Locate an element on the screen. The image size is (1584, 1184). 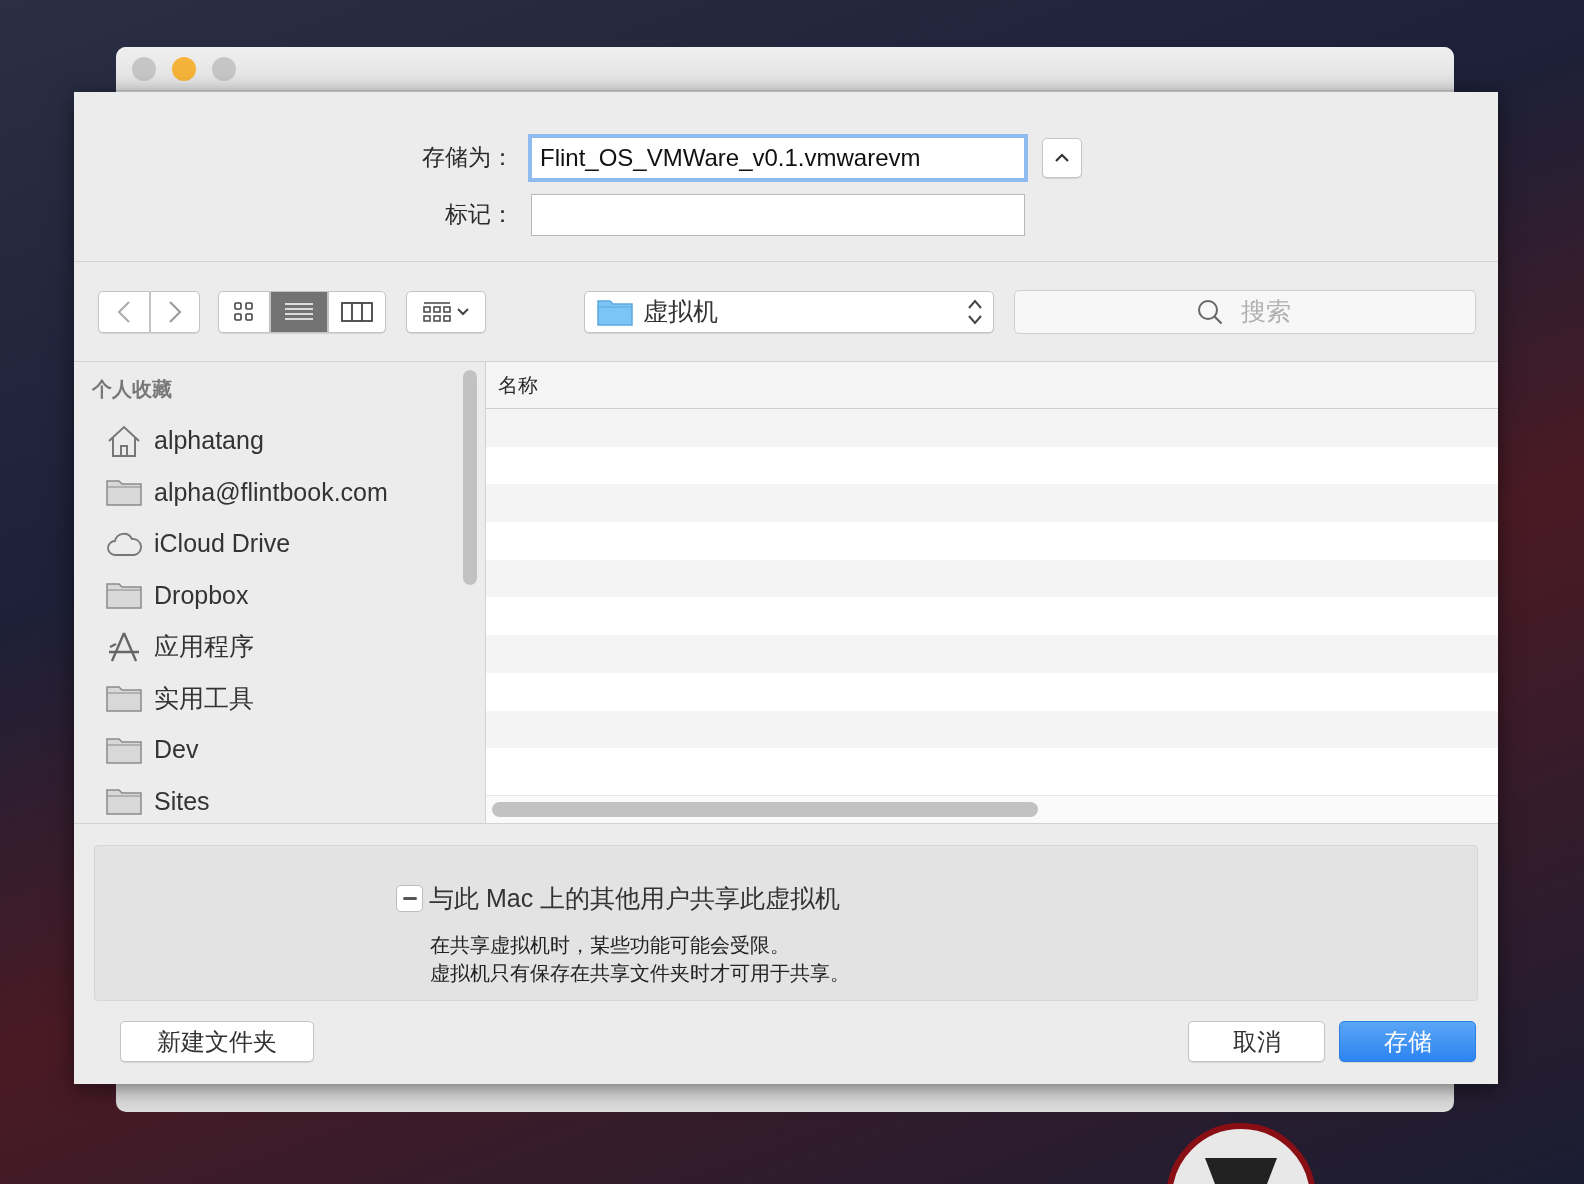
sidebar-item-label: Sites is located at coordinates (182, 801).